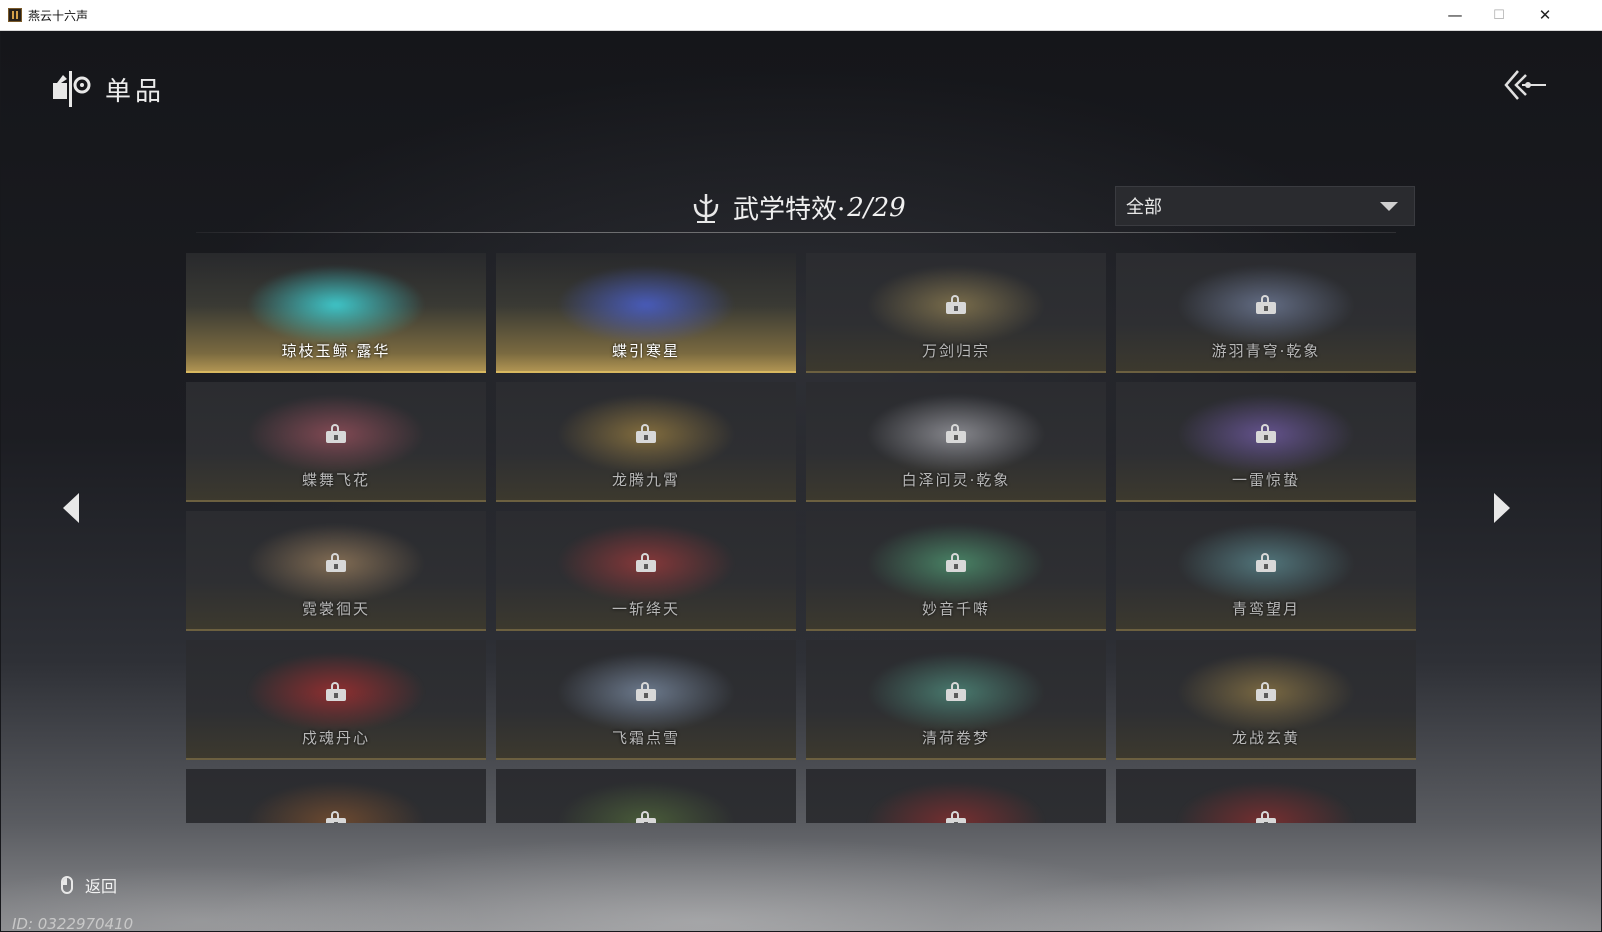 This screenshot has width=1602, height=932. I want to click on effect-card-name: 戍魂丹心, so click(335, 738).